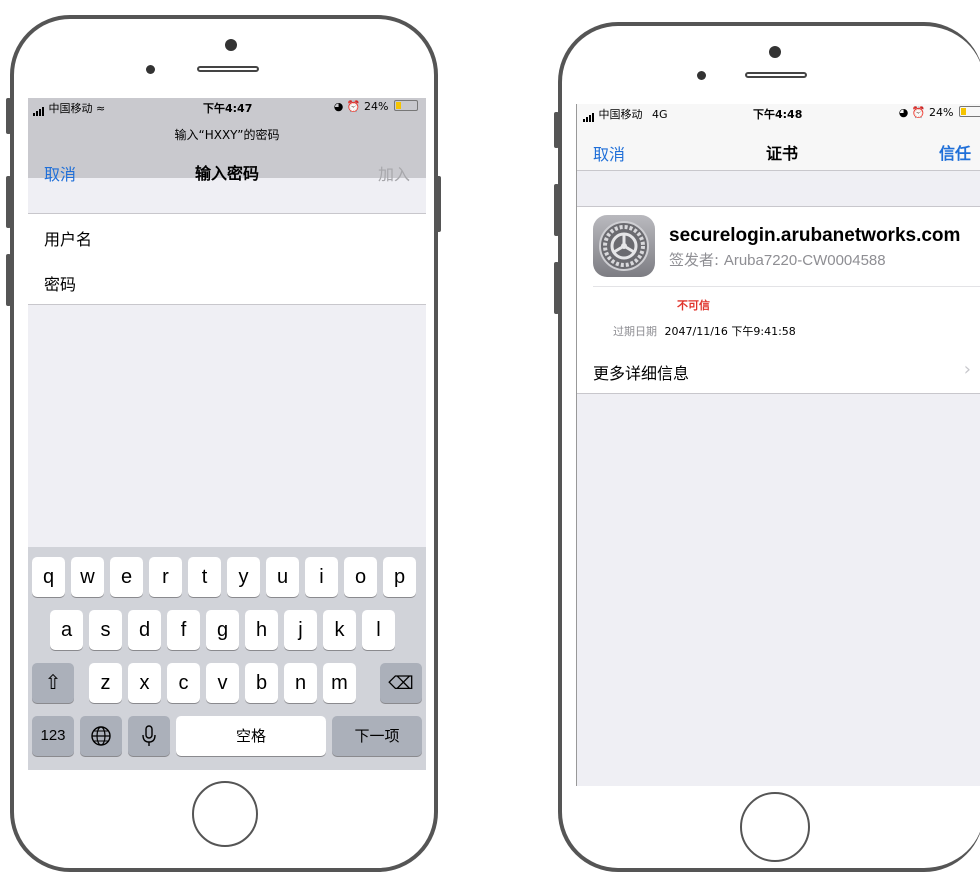 This screenshot has width=980, height=878. I want to click on globe-icon, so click(101, 736).